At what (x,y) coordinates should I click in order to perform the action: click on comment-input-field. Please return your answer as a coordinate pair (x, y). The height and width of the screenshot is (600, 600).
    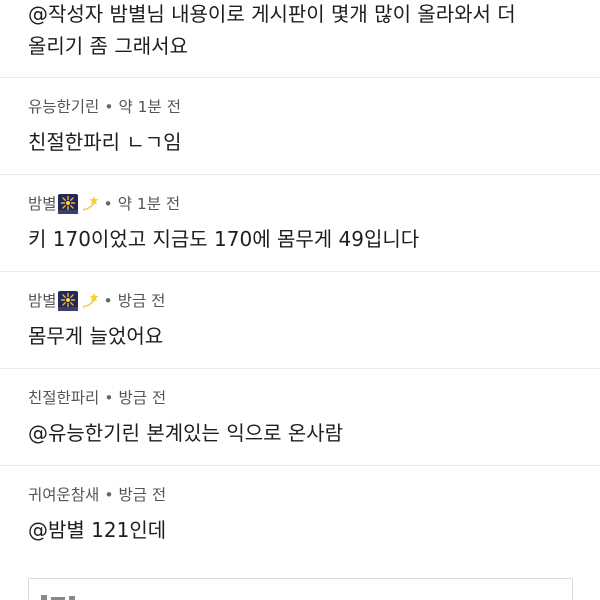
    Looking at the image, I should click on (300, 589).